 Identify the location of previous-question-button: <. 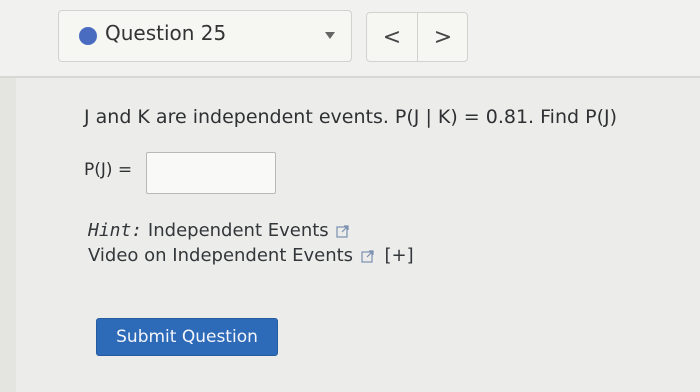
(392, 37).